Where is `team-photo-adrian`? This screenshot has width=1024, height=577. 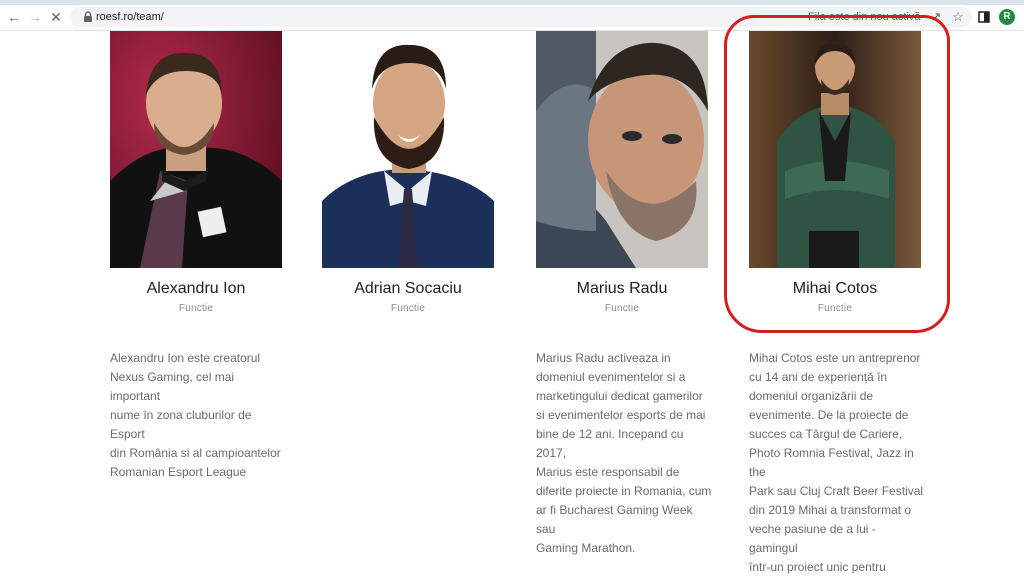 team-photo-adrian is located at coordinates (408, 149).